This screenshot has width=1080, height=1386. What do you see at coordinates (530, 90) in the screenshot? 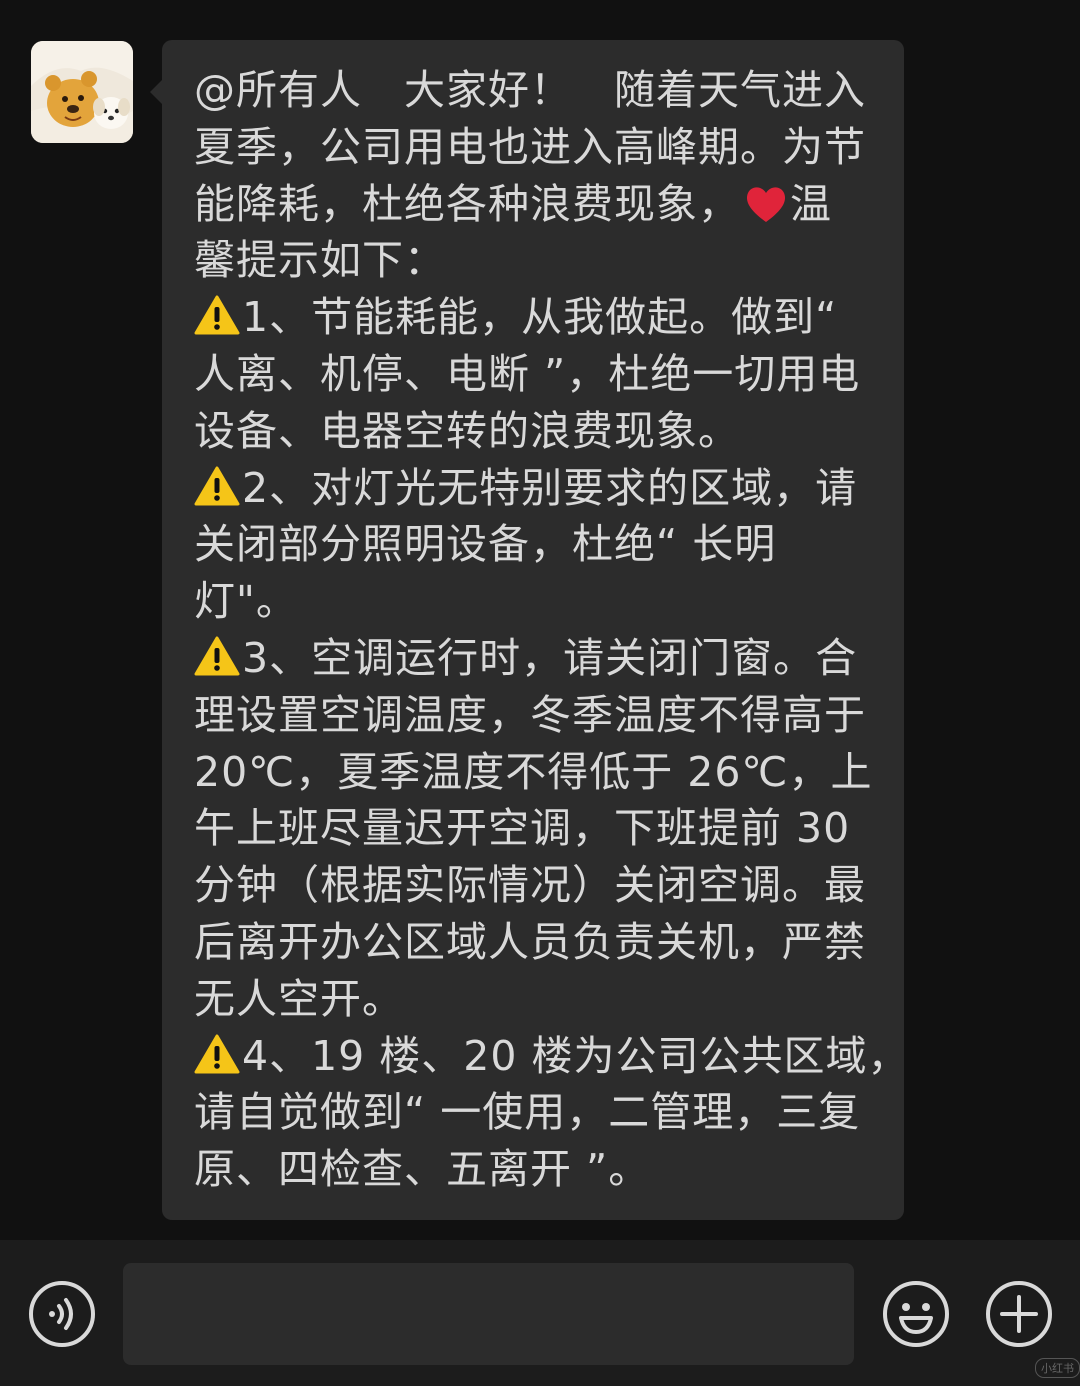
I see `message-line-text: @所有人 大家好！ 随着天气进入` at bounding box center [530, 90].